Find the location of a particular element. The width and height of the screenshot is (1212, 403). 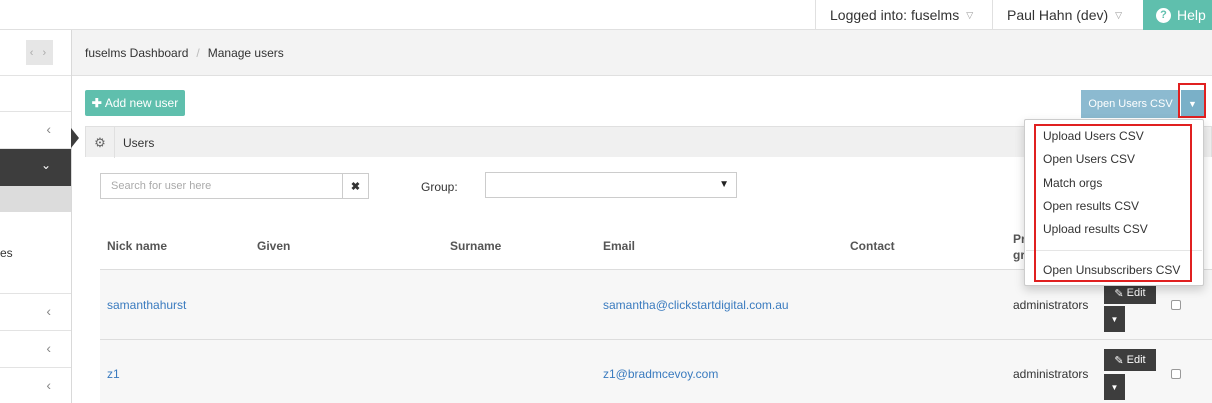

edit-button: ✎ Edit is located at coordinates (1130, 360).